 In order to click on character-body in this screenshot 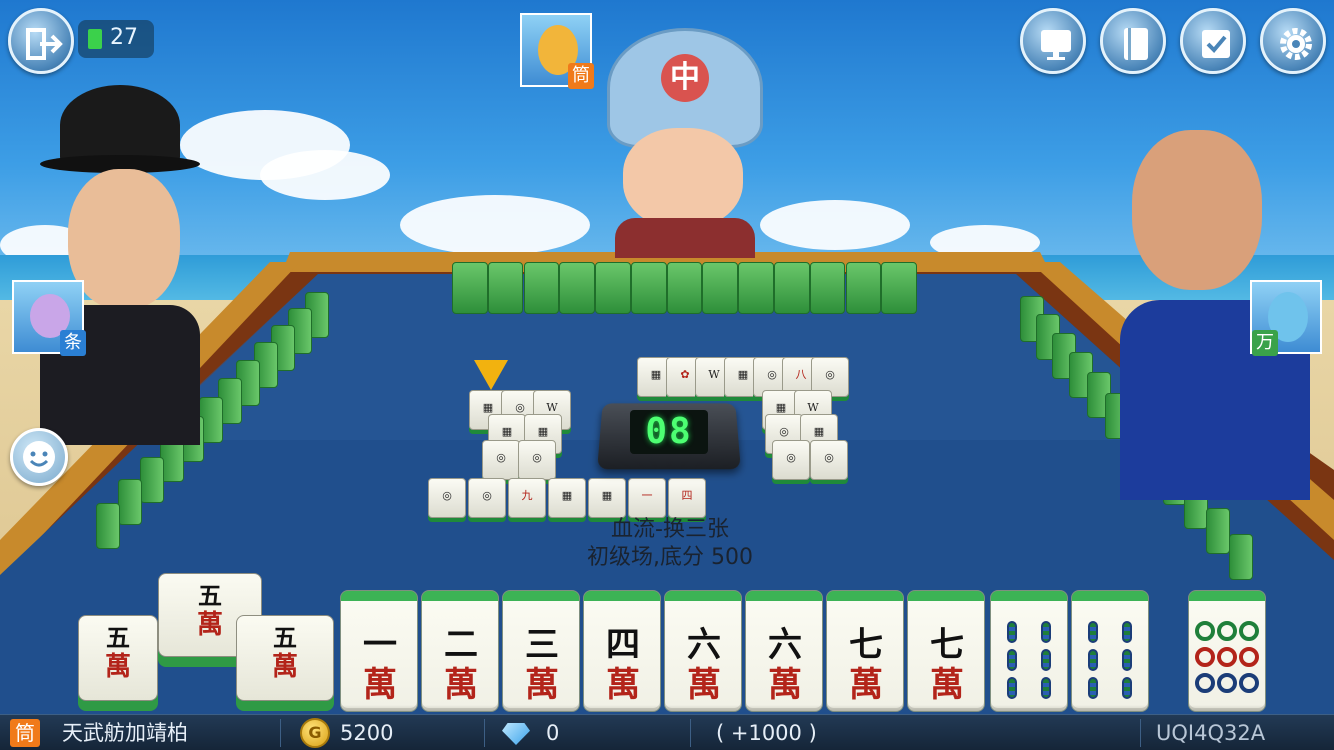, I will do `click(685, 238)`.